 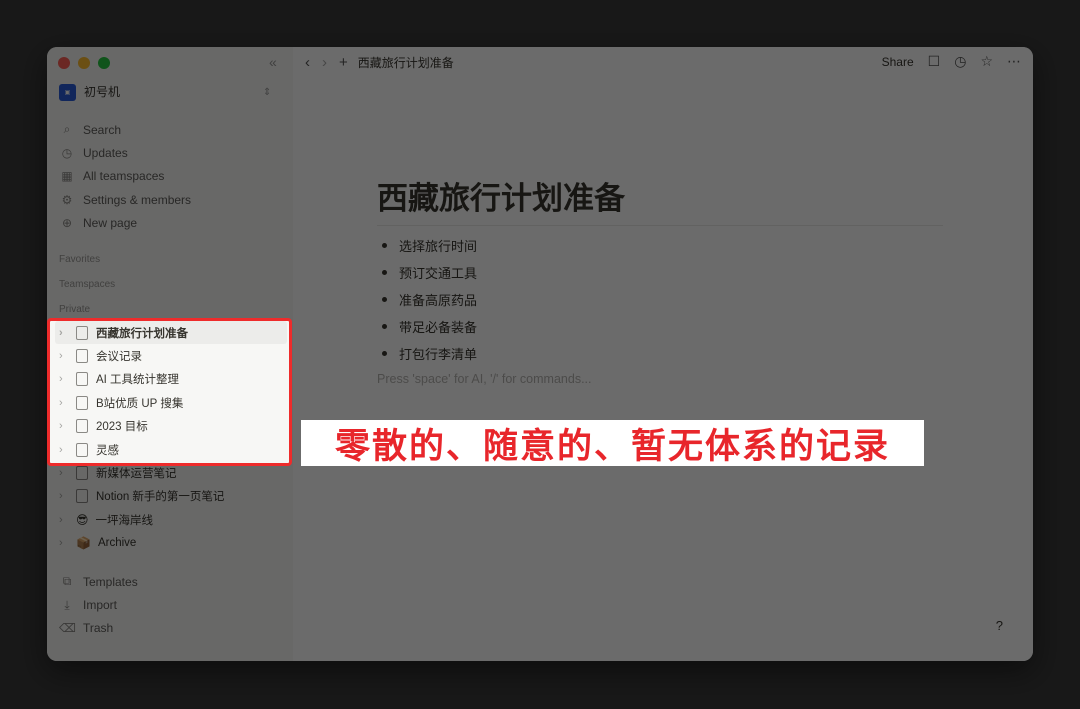 I want to click on section-teamspaces: Teamspaces, so click(x=87, y=284).